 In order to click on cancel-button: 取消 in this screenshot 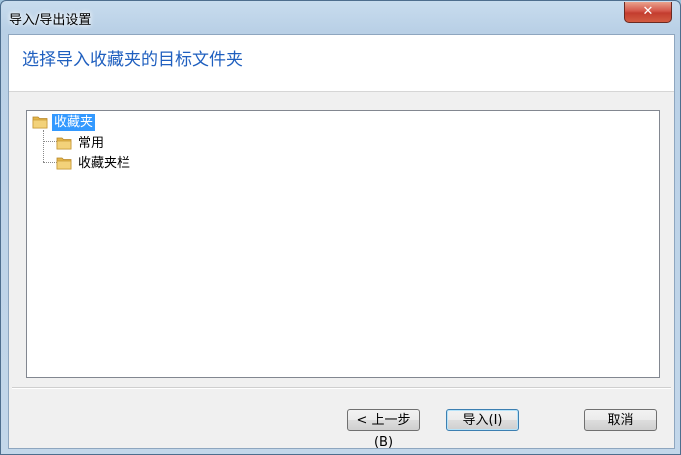, I will do `click(620, 420)`.